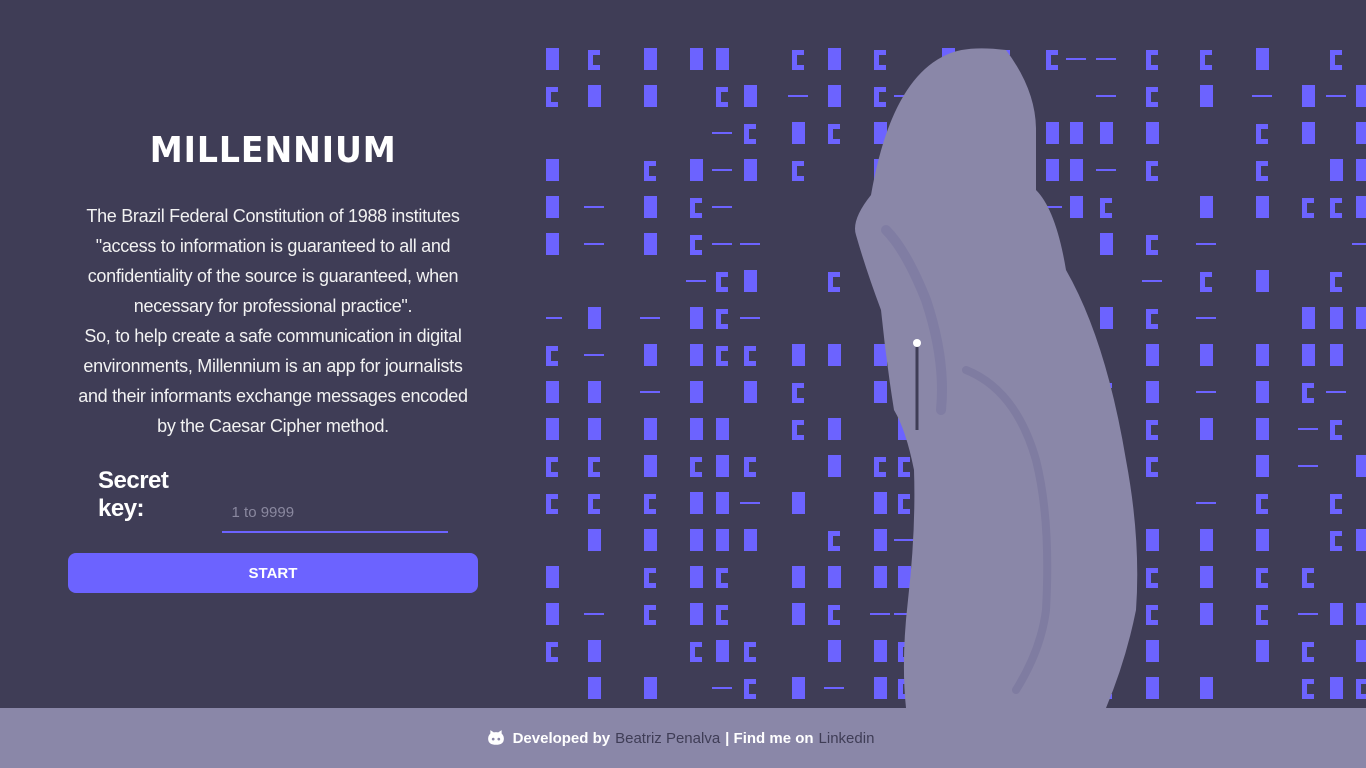 The height and width of the screenshot is (768, 1366). I want to click on secret-key-label: Secret key:, so click(133, 494).